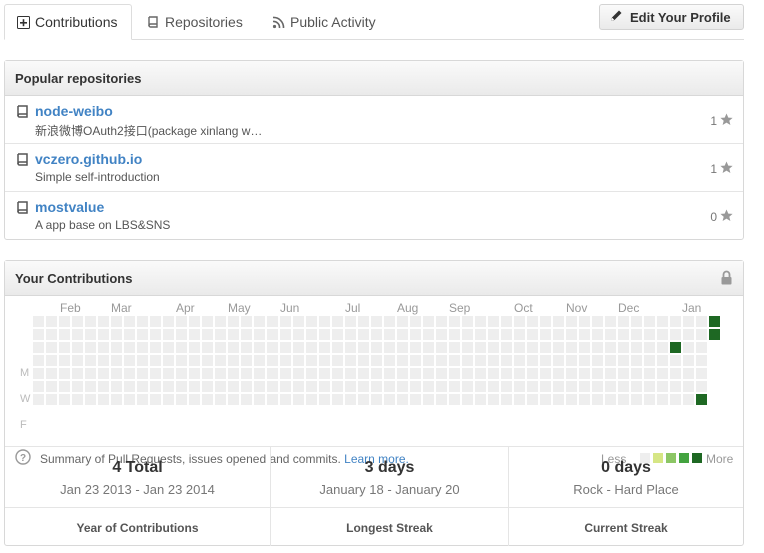  Describe the element at coordinates (374, 216) in the screenshot. I see `repo-row: mostvalue A app base on LBS&SNS 0` at that location.